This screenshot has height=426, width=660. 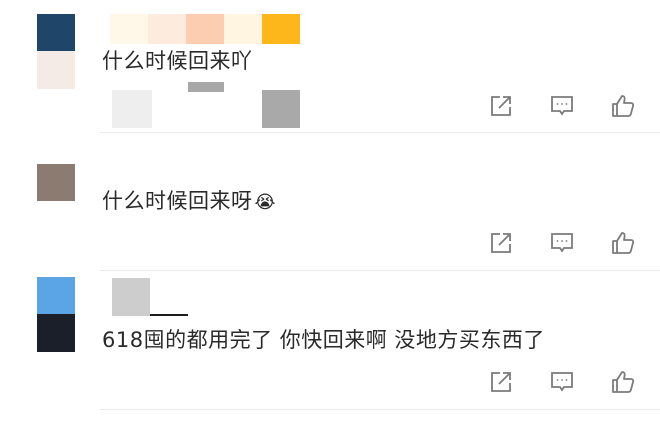 What do you see at coordinates (204, 105) in the screenshot?
I see `comment-image-obscured` at bounding box center [204, 105].